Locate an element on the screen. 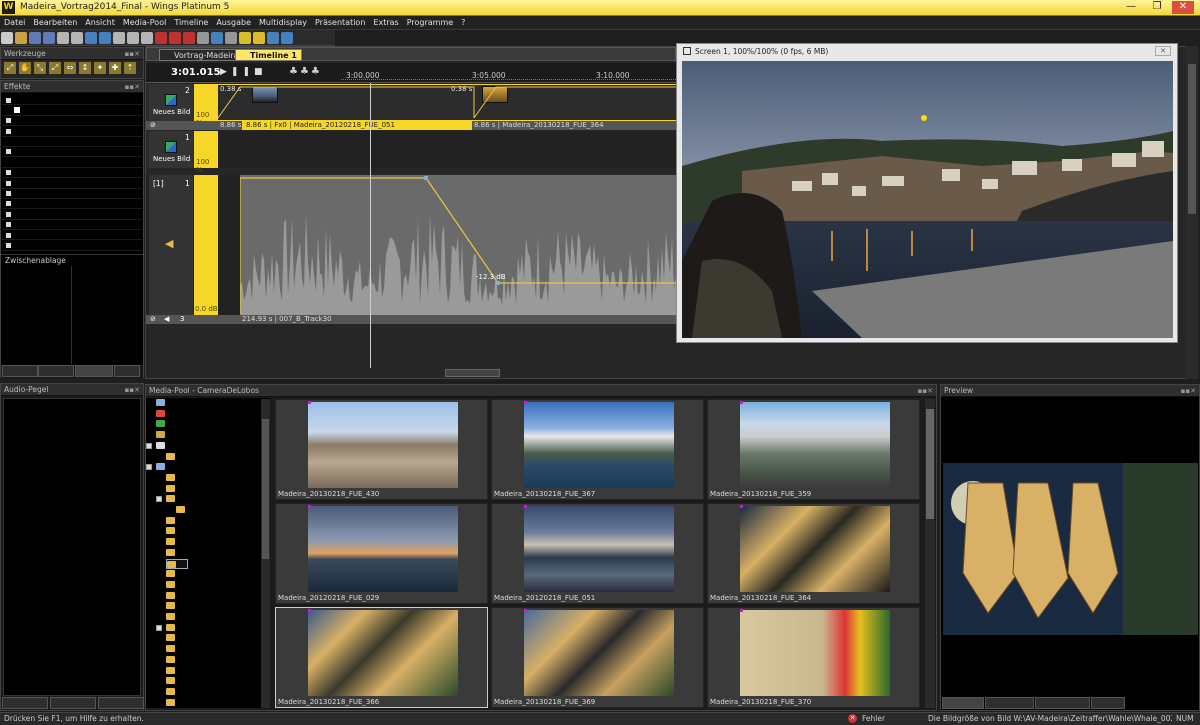  undo-icon is located at coordinates (91, 38).